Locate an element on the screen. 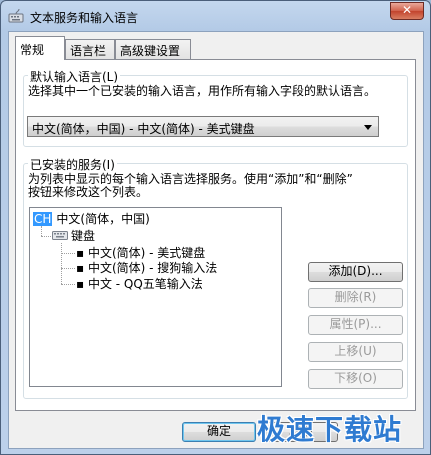 The image size is (431, 455). remove-button: 删除(R) is located at coordinates (355, 298).